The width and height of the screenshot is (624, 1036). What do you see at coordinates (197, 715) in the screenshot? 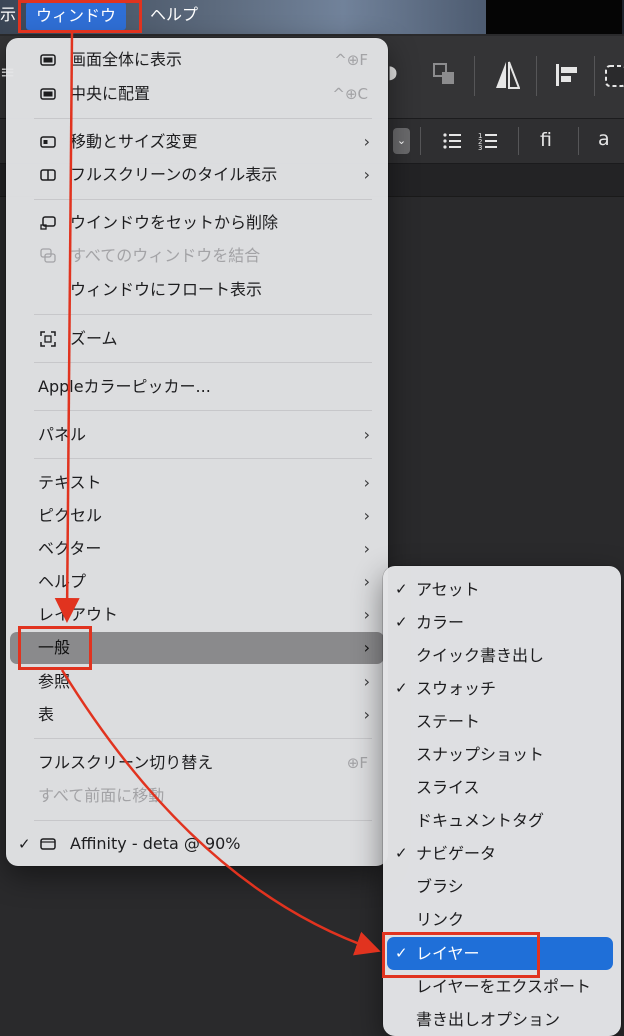
I see `menu-item-table: 表 ›` at bounding box center [197, 715].